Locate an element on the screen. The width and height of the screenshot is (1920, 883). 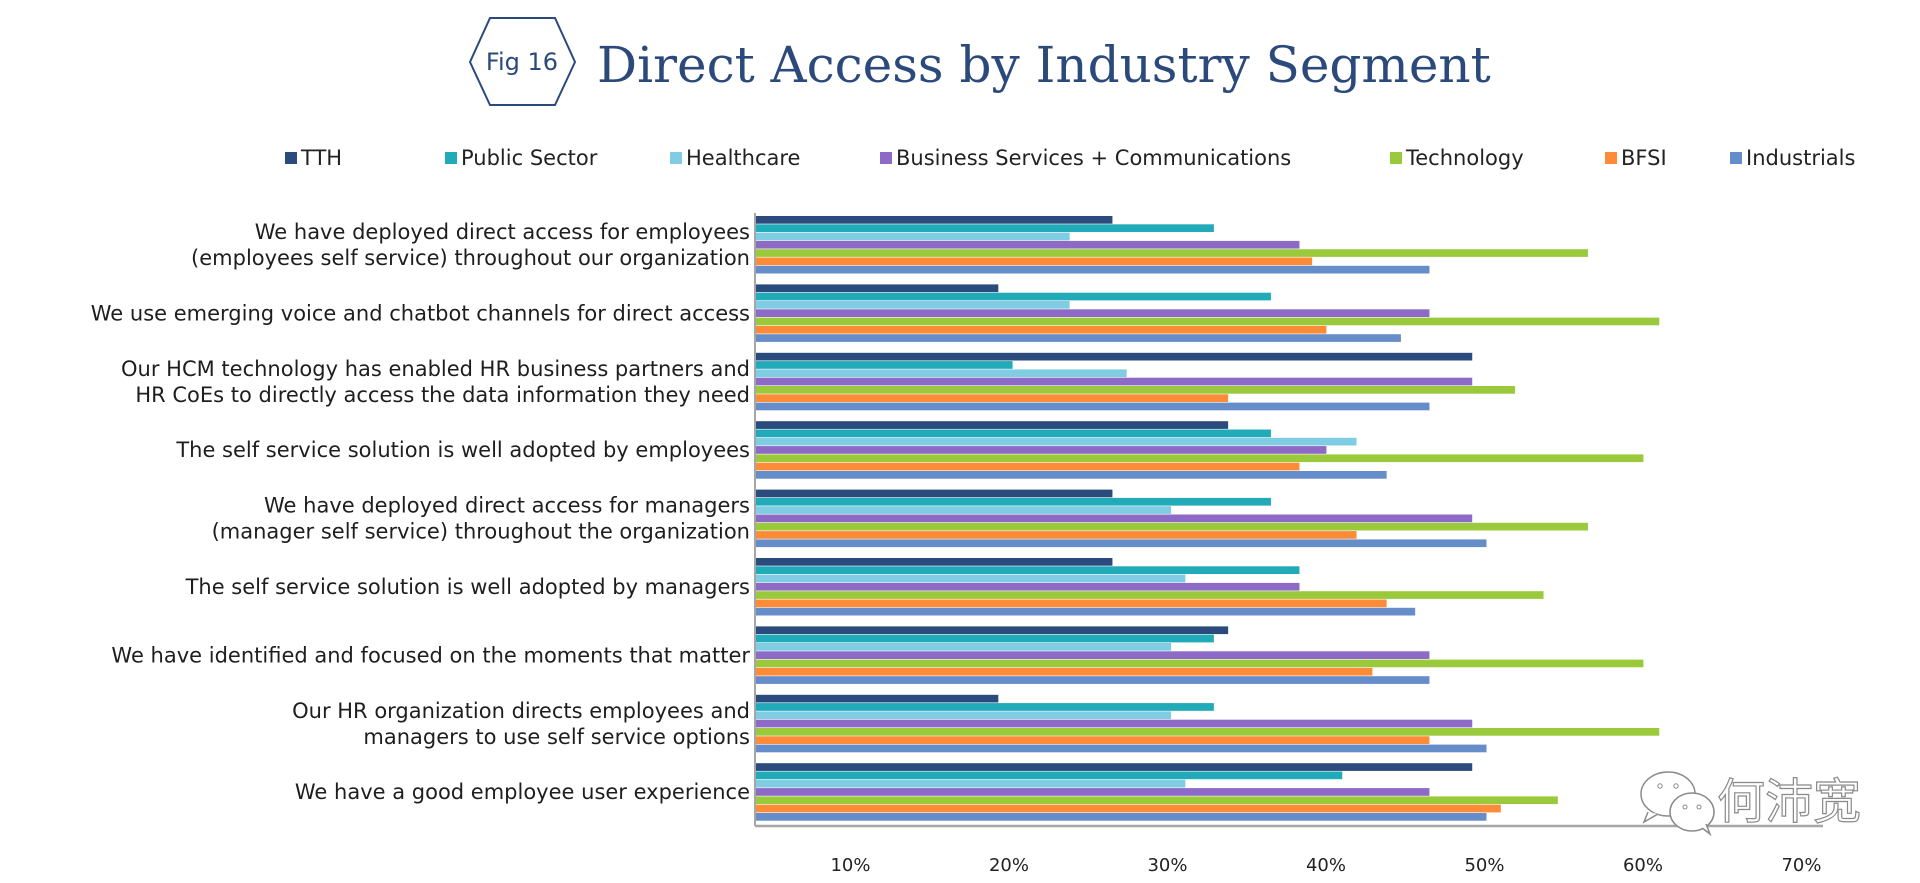
wechat-icon is located at coordinates (1677, 804).